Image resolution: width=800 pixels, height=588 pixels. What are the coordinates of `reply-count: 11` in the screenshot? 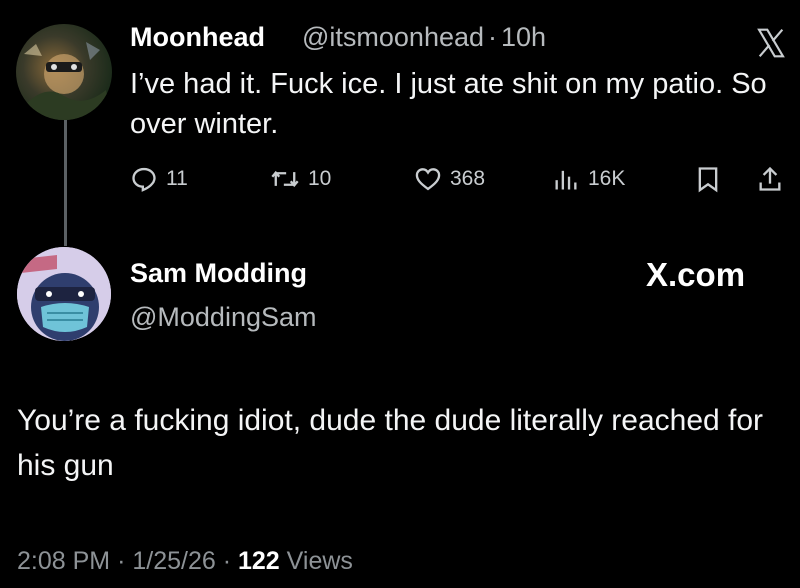 It's located at (177, 178).